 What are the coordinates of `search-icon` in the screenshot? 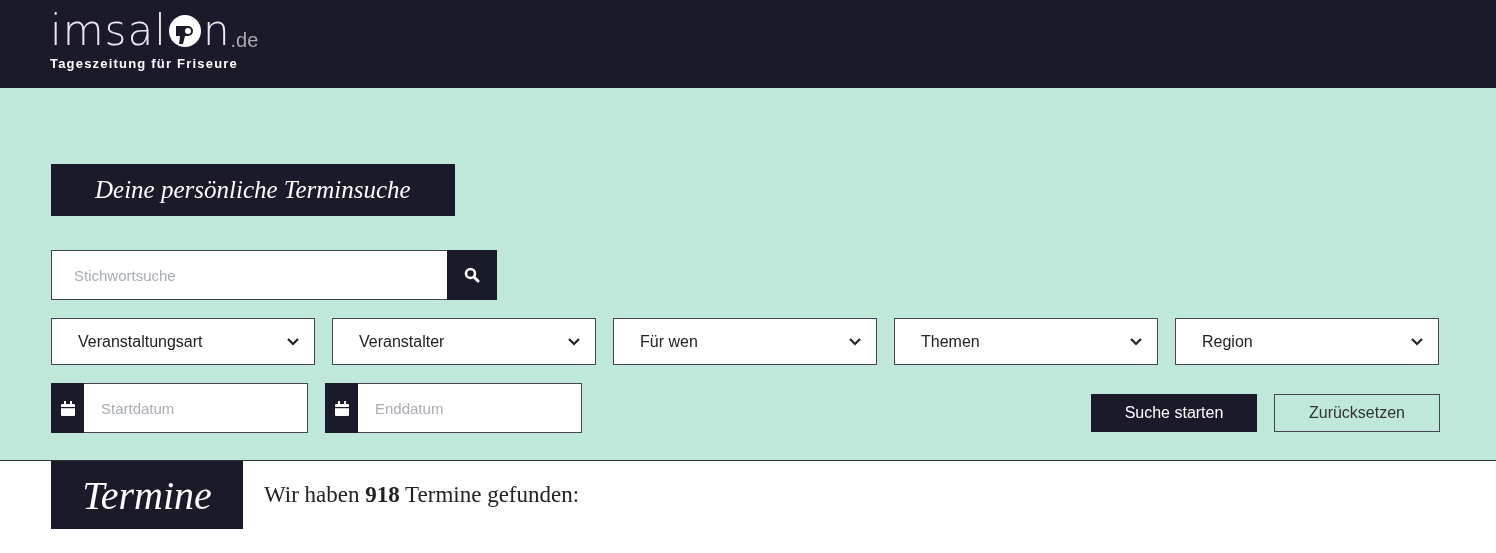 It's located at (472, 275).